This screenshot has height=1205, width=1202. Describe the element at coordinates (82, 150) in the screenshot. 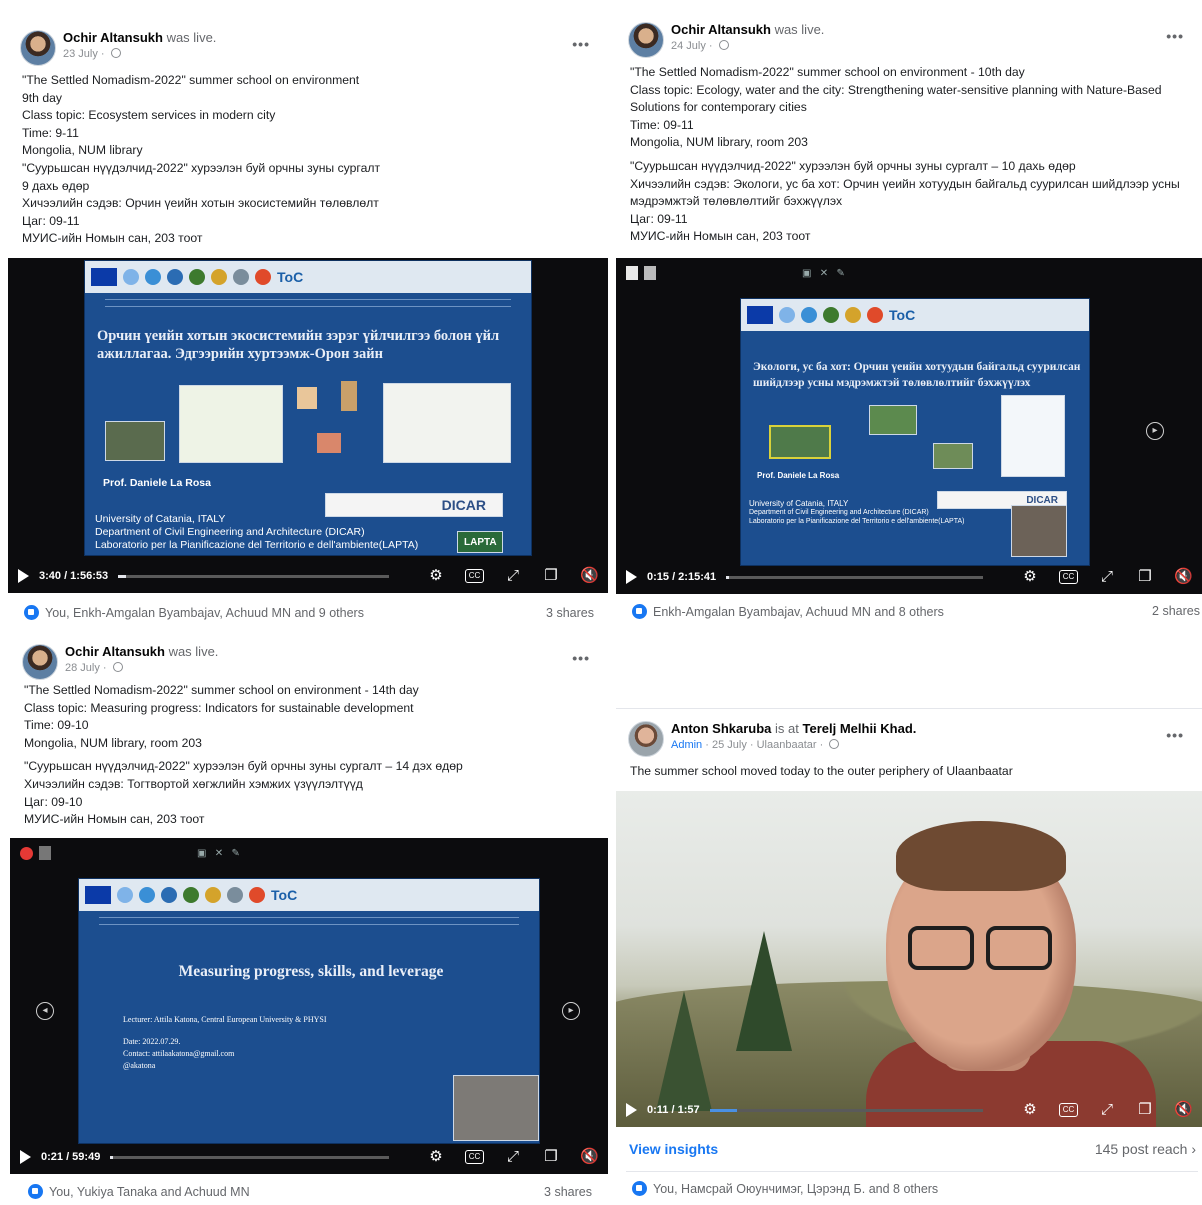

I see `text-line: Mongolia, NUM library` at that location.